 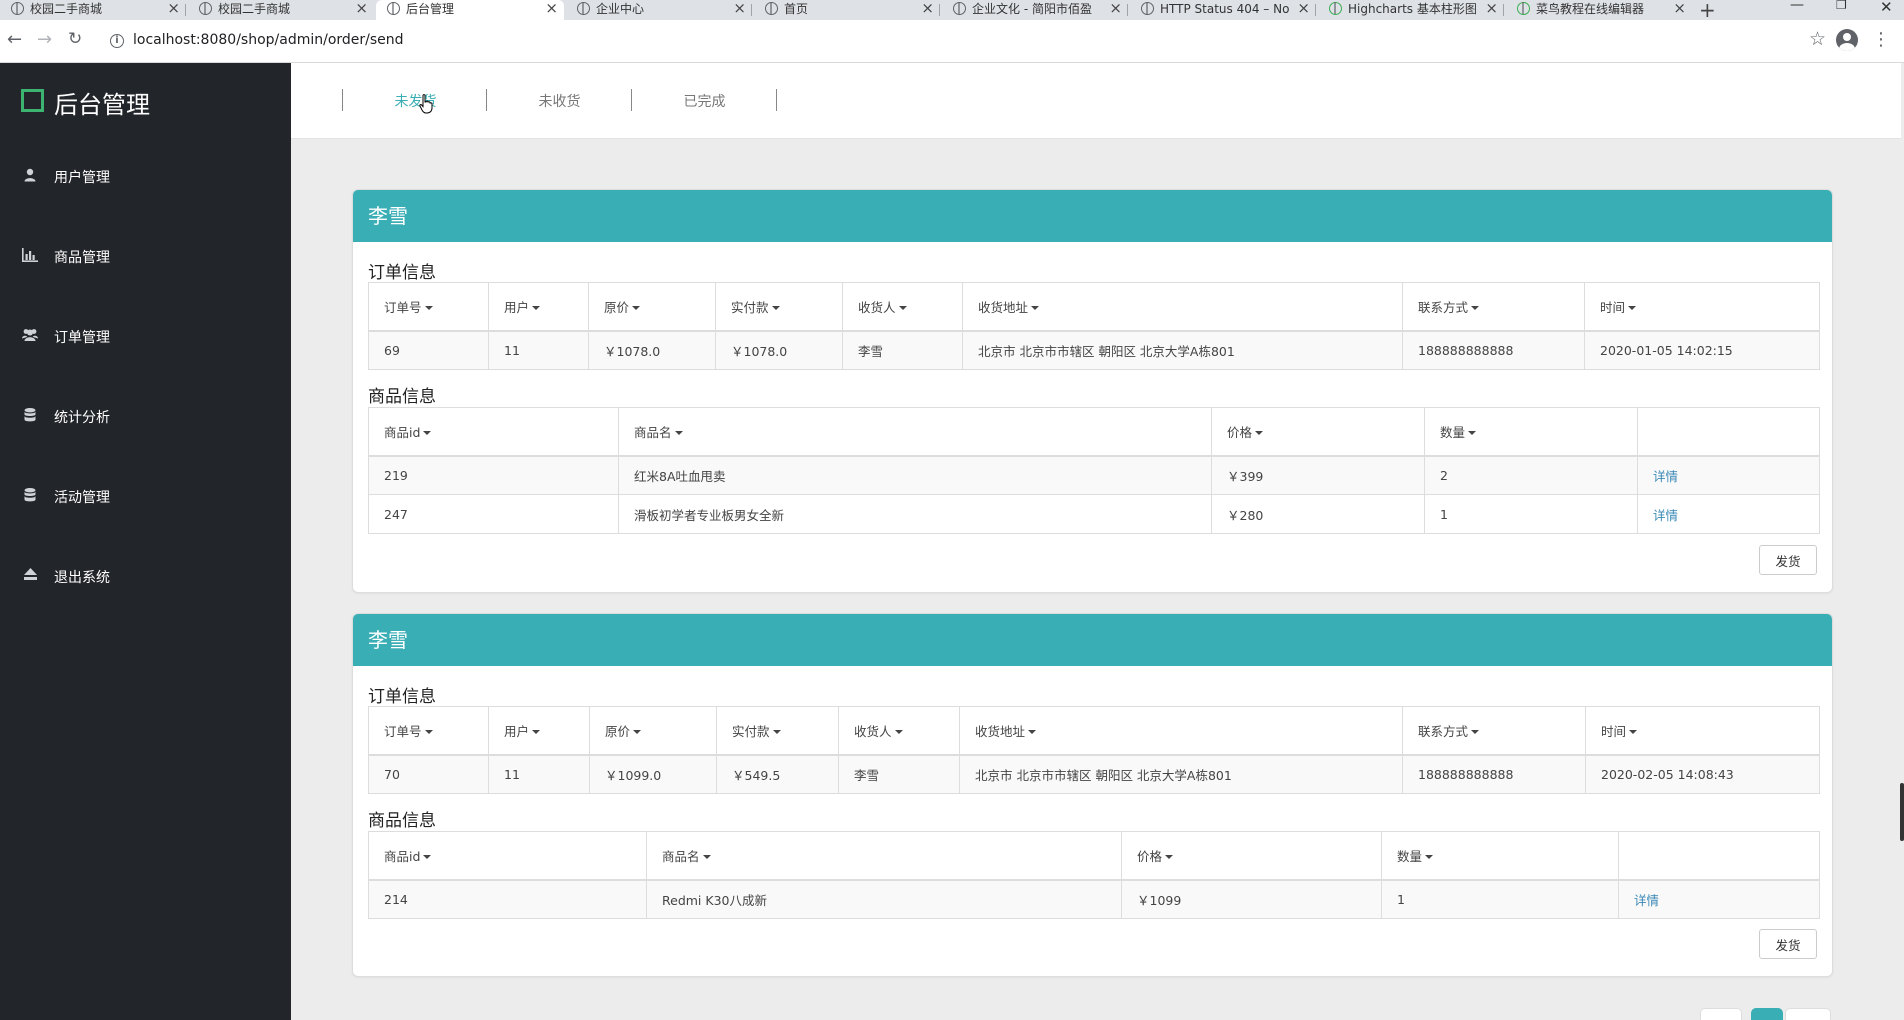 I want to click on runoob-icon, so click(x=1523, y=8).